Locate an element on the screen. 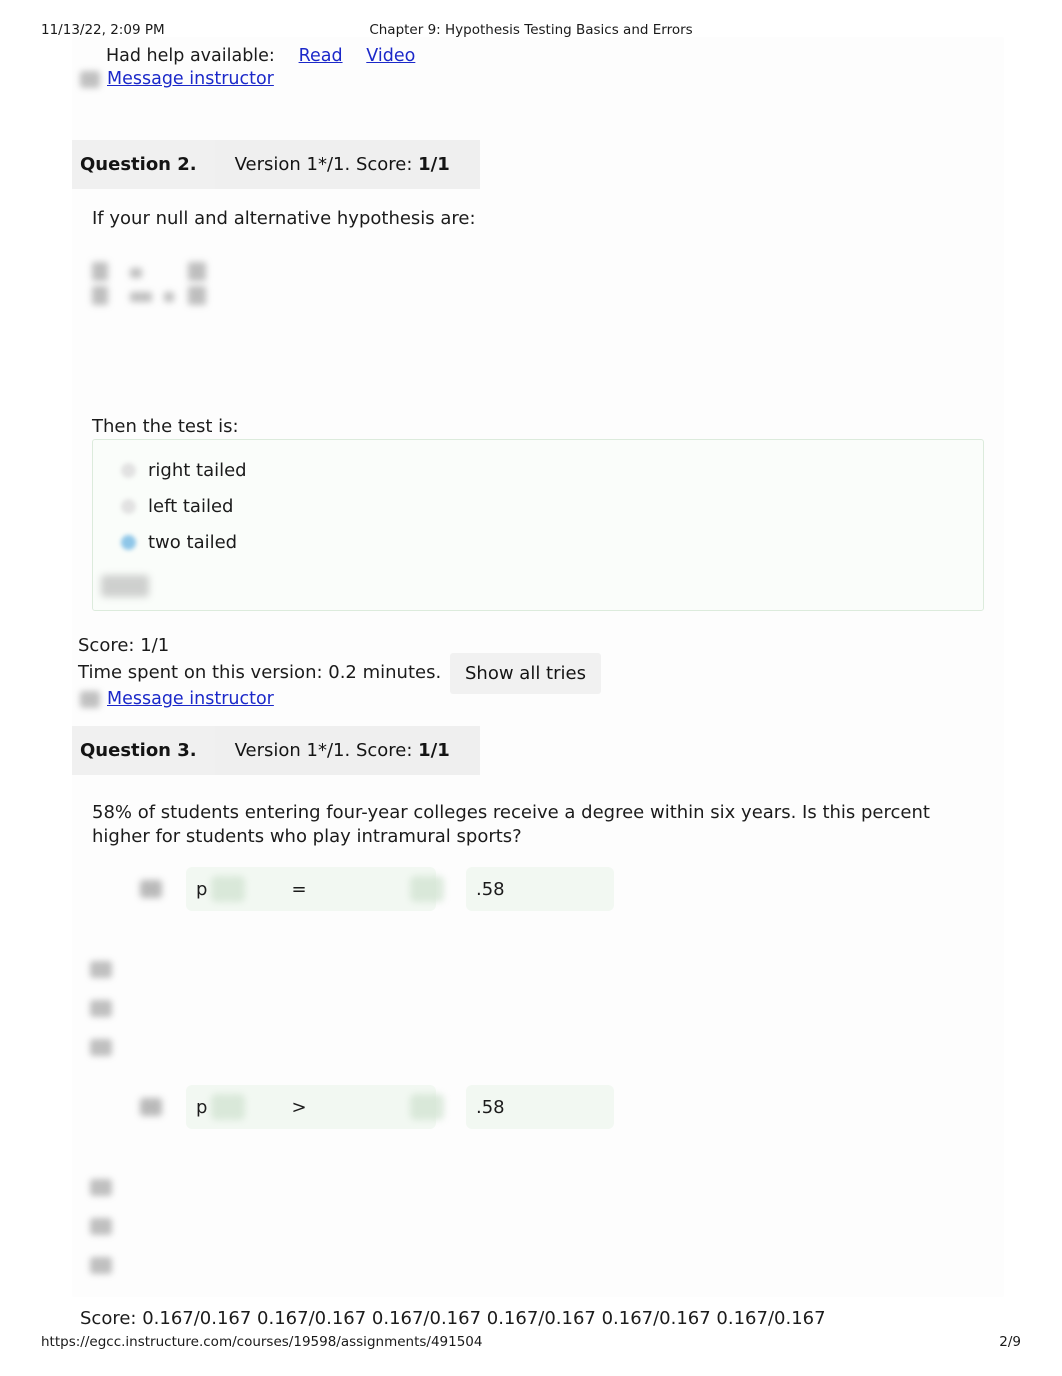 This screenshot has width=1062, height=1376. envelope-icon-q2 is located at coordinates (90, 699).